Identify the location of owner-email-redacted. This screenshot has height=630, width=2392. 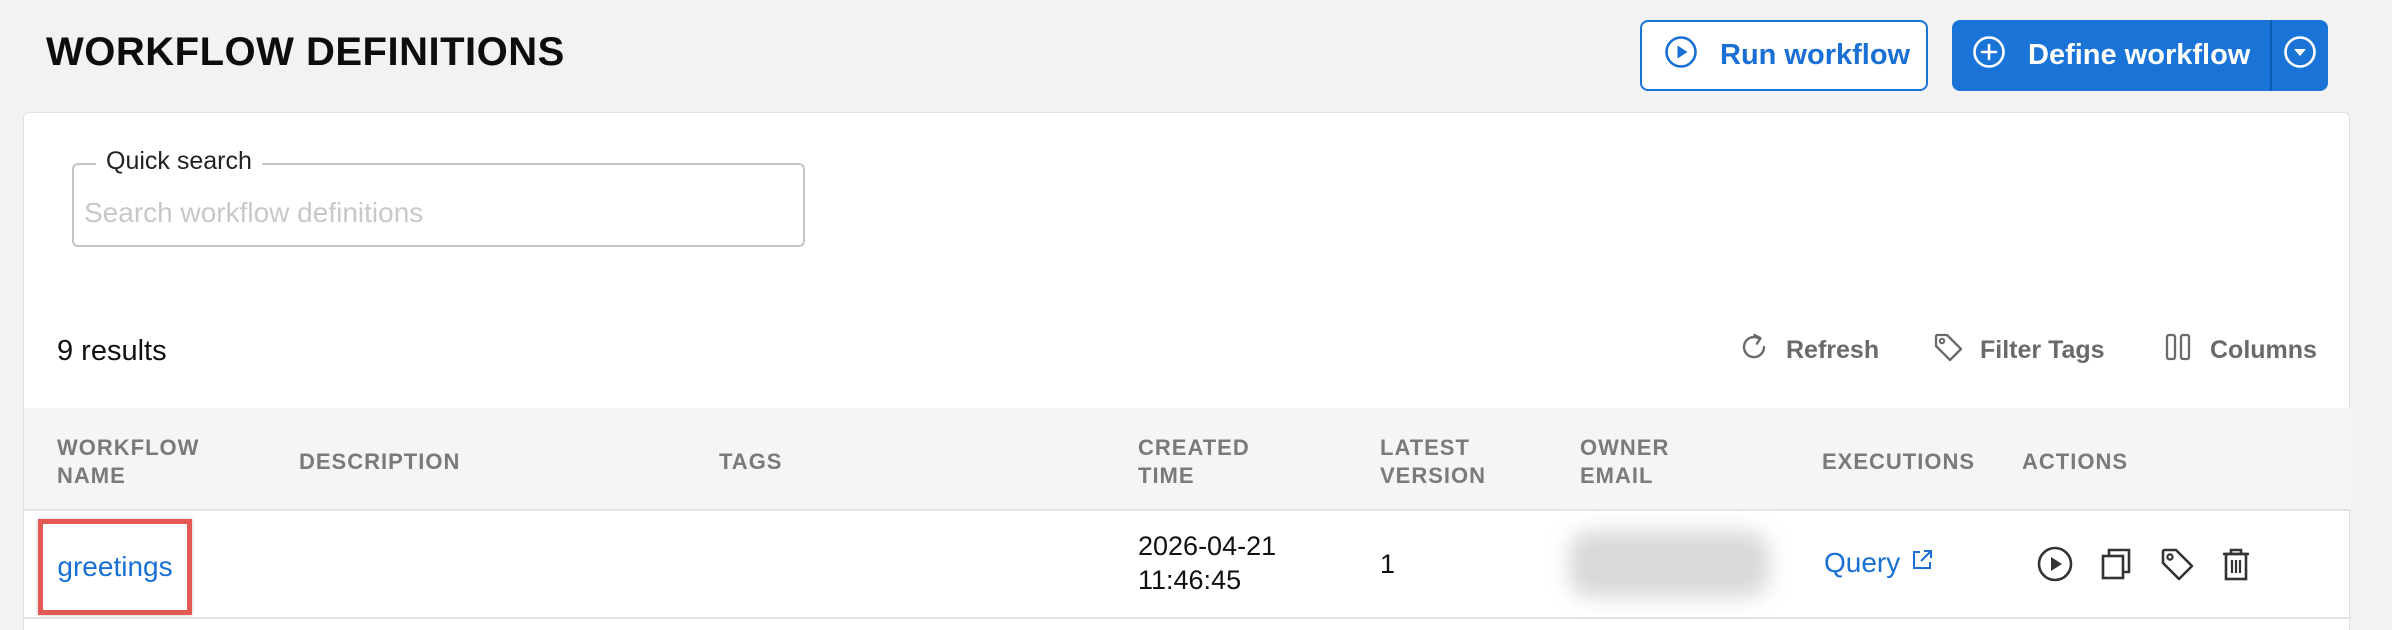
(1669, 564).